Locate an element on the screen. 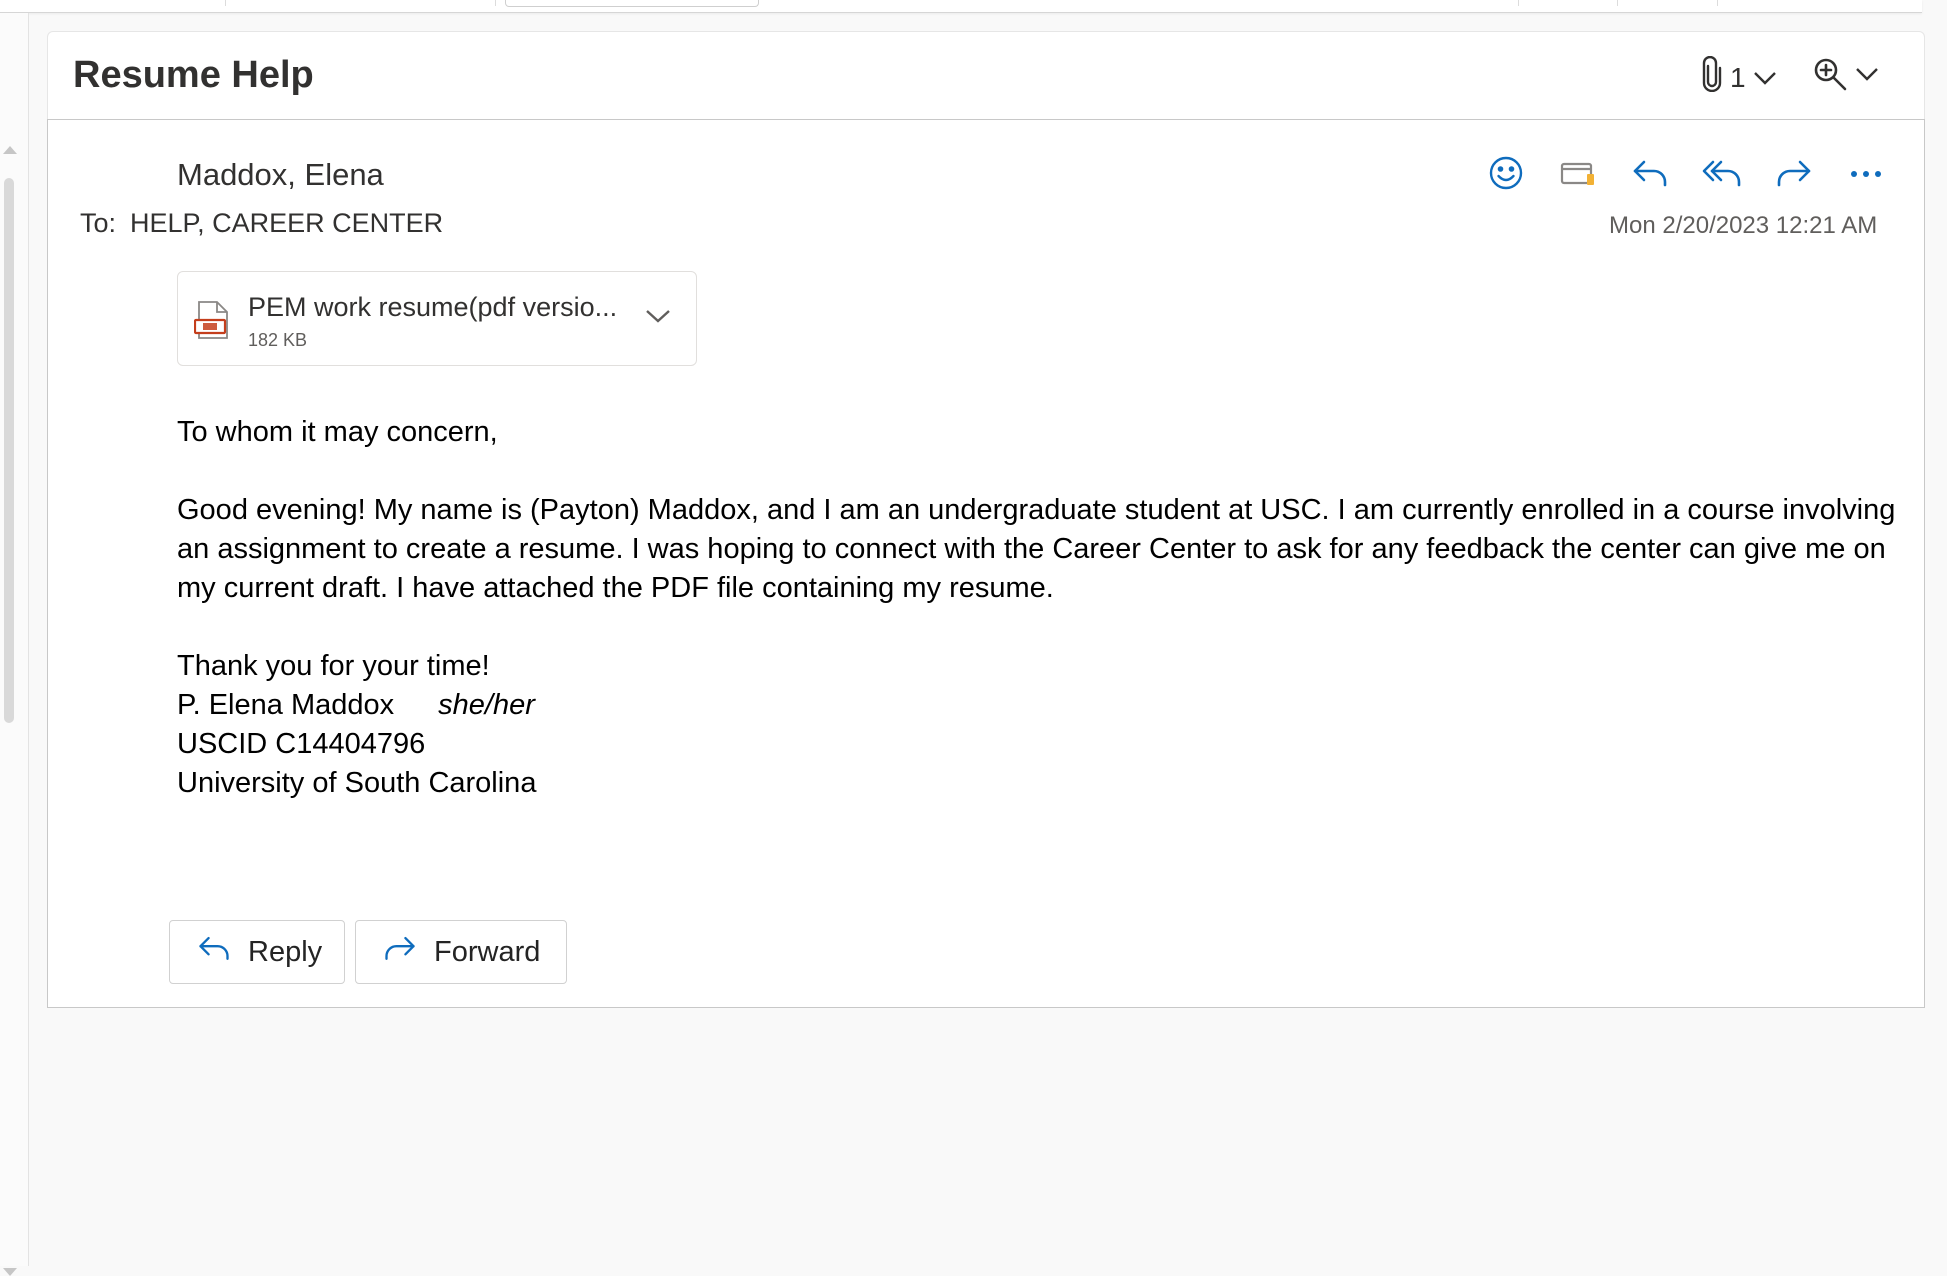 The height and width of the screenshot is (1276, 1947). search-box-edge is located at coordinates (632, 3).